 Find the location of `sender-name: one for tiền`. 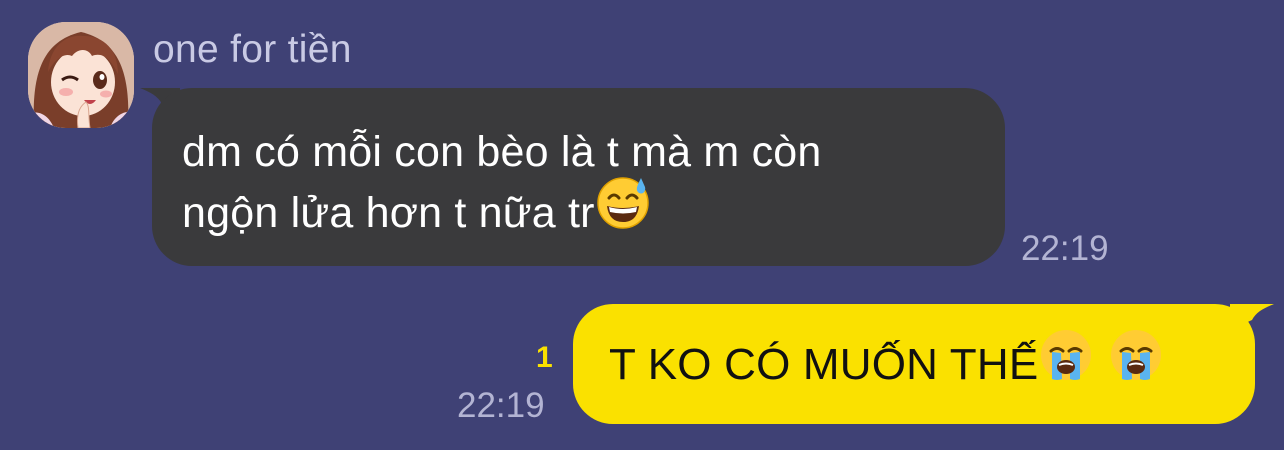

sender-name: one for tiền is located at coordinates (252, 49).